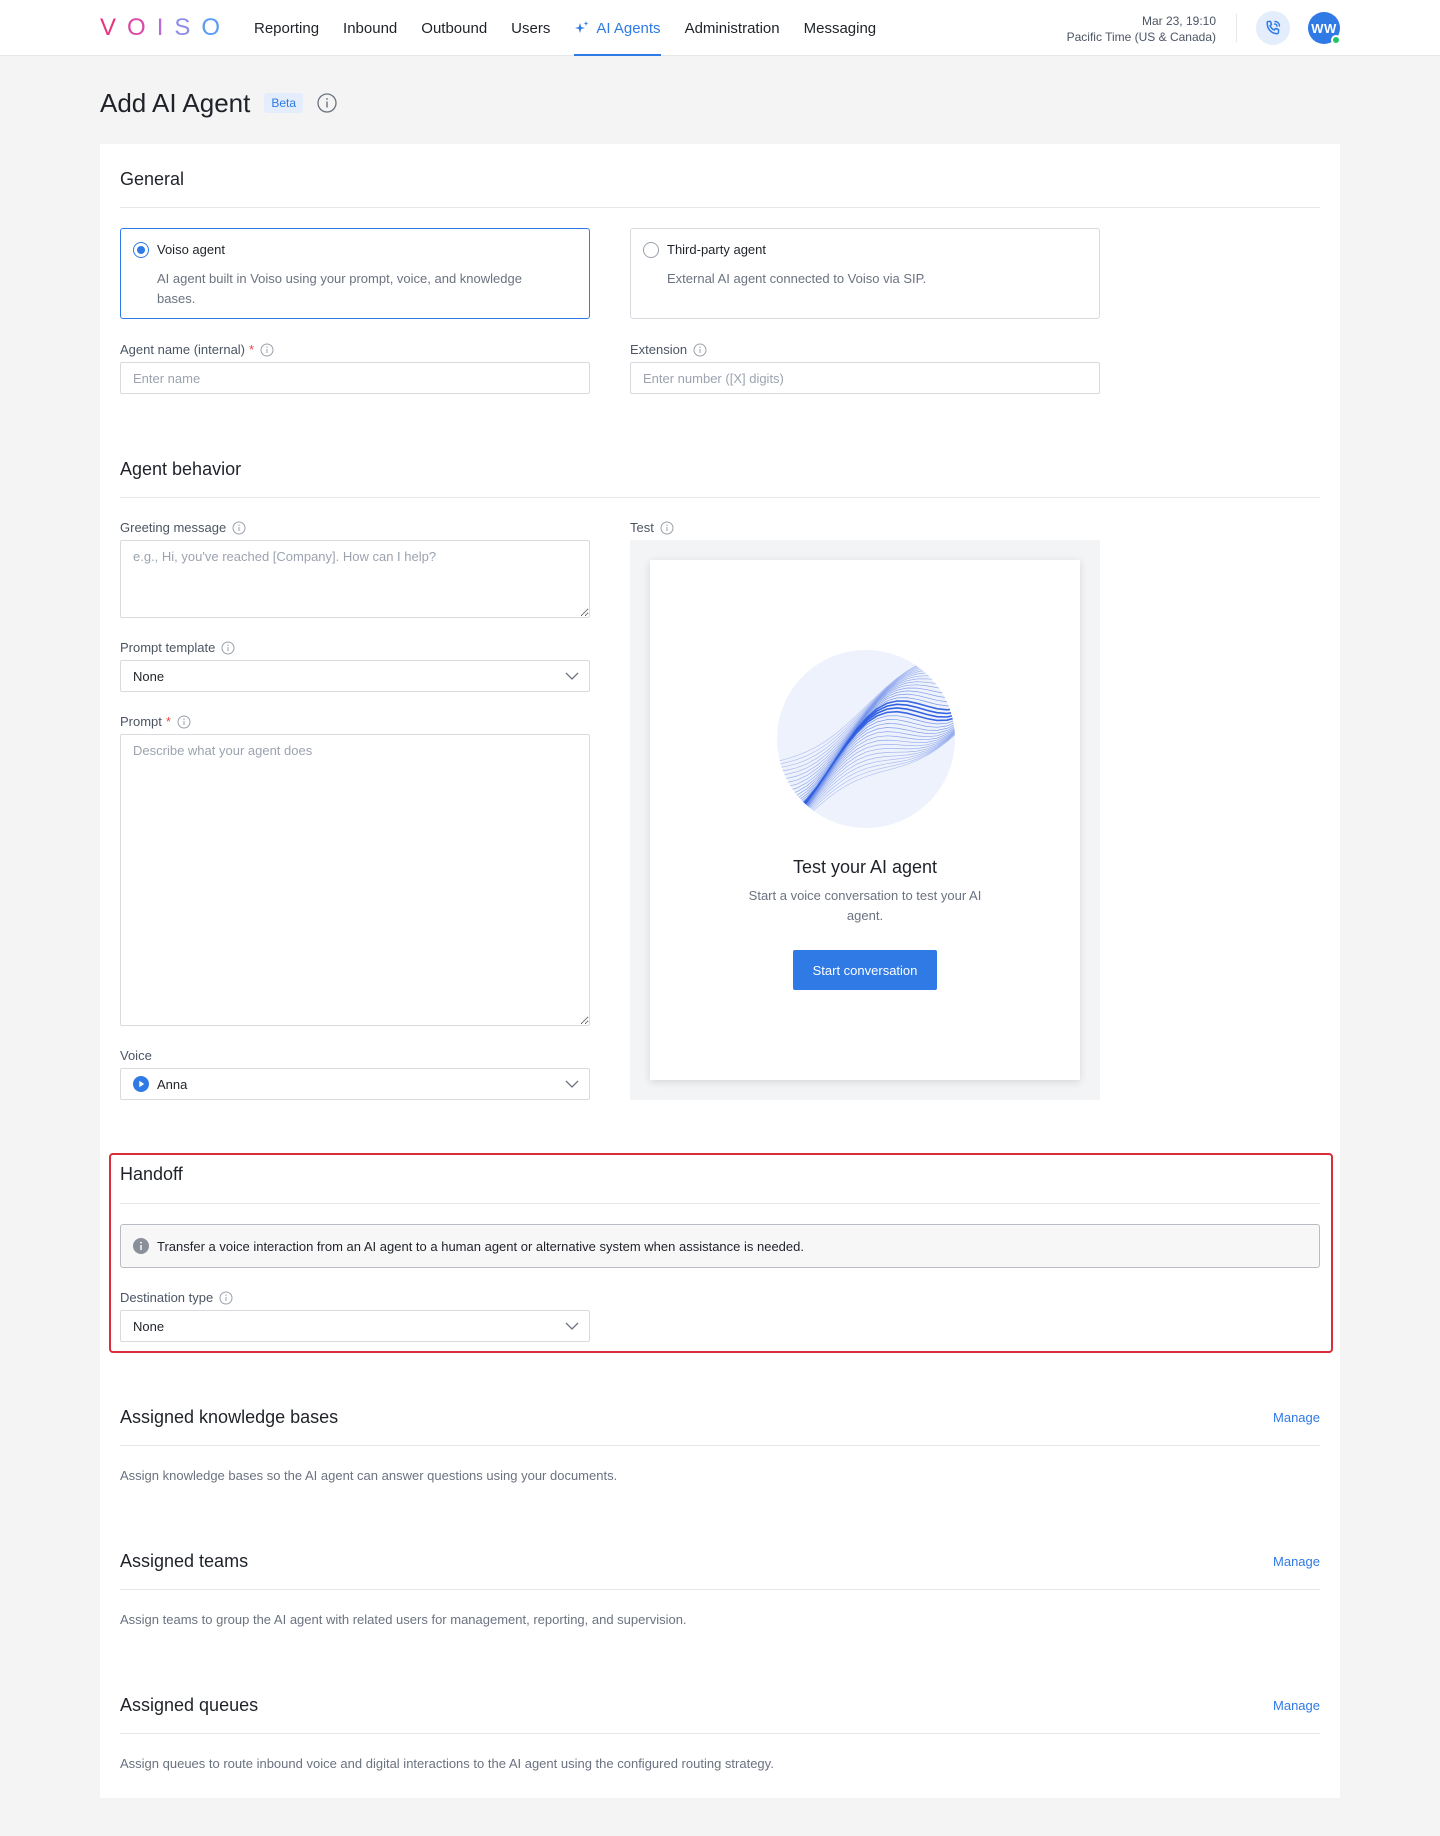  I want to click on extension-label: Extension, so click(668, 349).